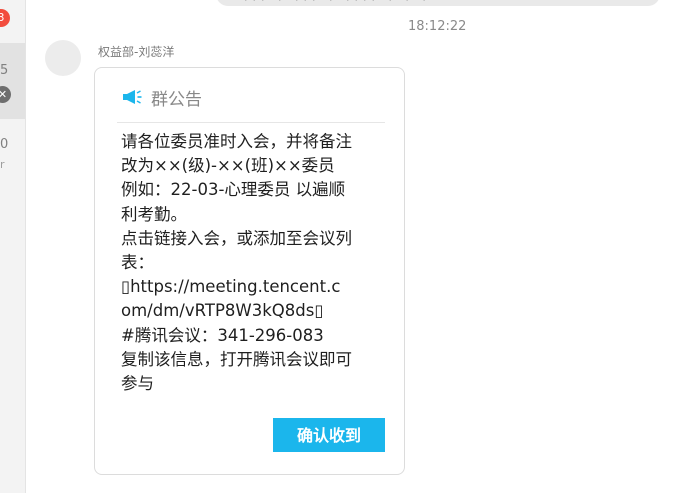 This screenshot has height=493, width=699. What do you see at coordinates (233, 190) in the screenshot?
I see `announcement-line: 例如：22-03-心理委员 以遍顺` at bounding box center [233, 190].